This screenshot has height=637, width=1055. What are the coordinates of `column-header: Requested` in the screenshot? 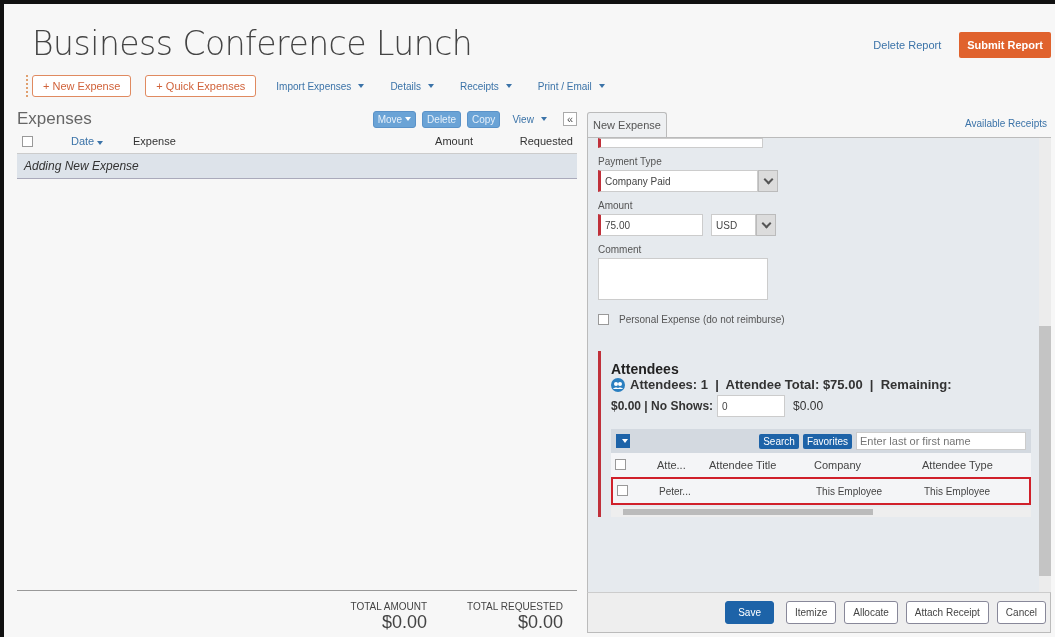 It's located at (546, 141).